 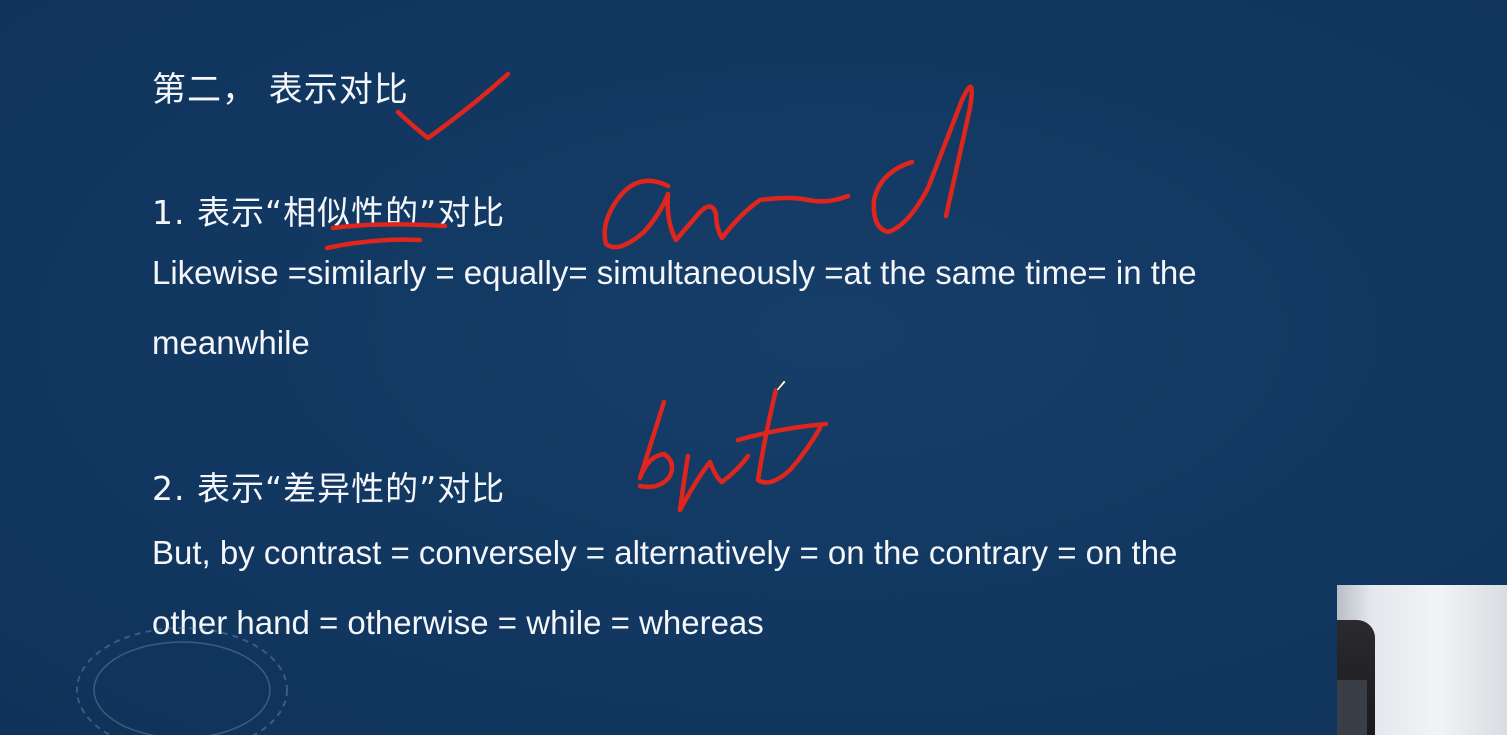 What do you see at coordinates (781, 385) in the screenshot?
I see `pen-cursor-icon` at bounding box center [781, 385].